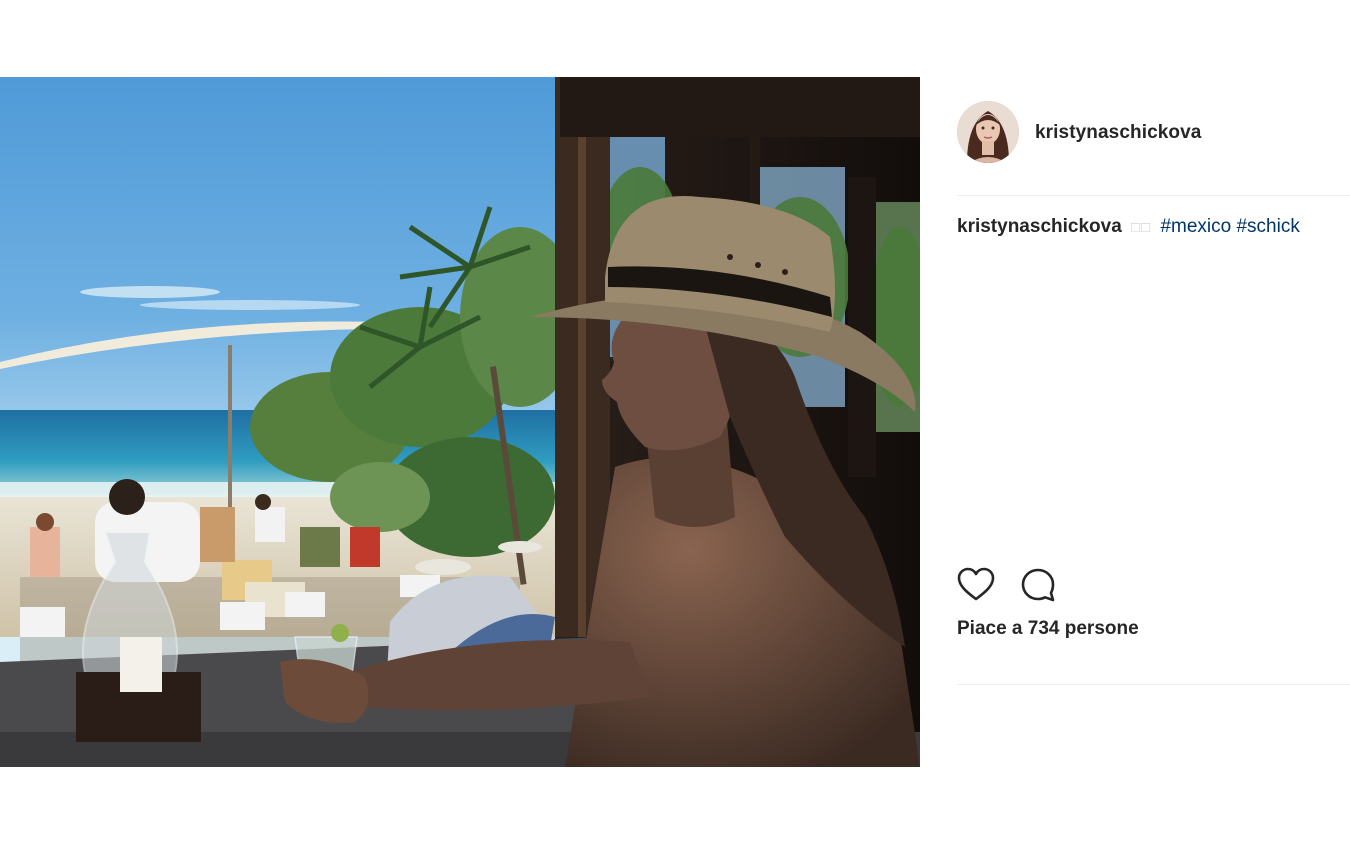 This screenshot has width=1350, height=845. What do you see at coordinates (1267, 226) in the screenshot?
I see `hashtag-link-schick: #schick` at bounding box center [1267, 226].